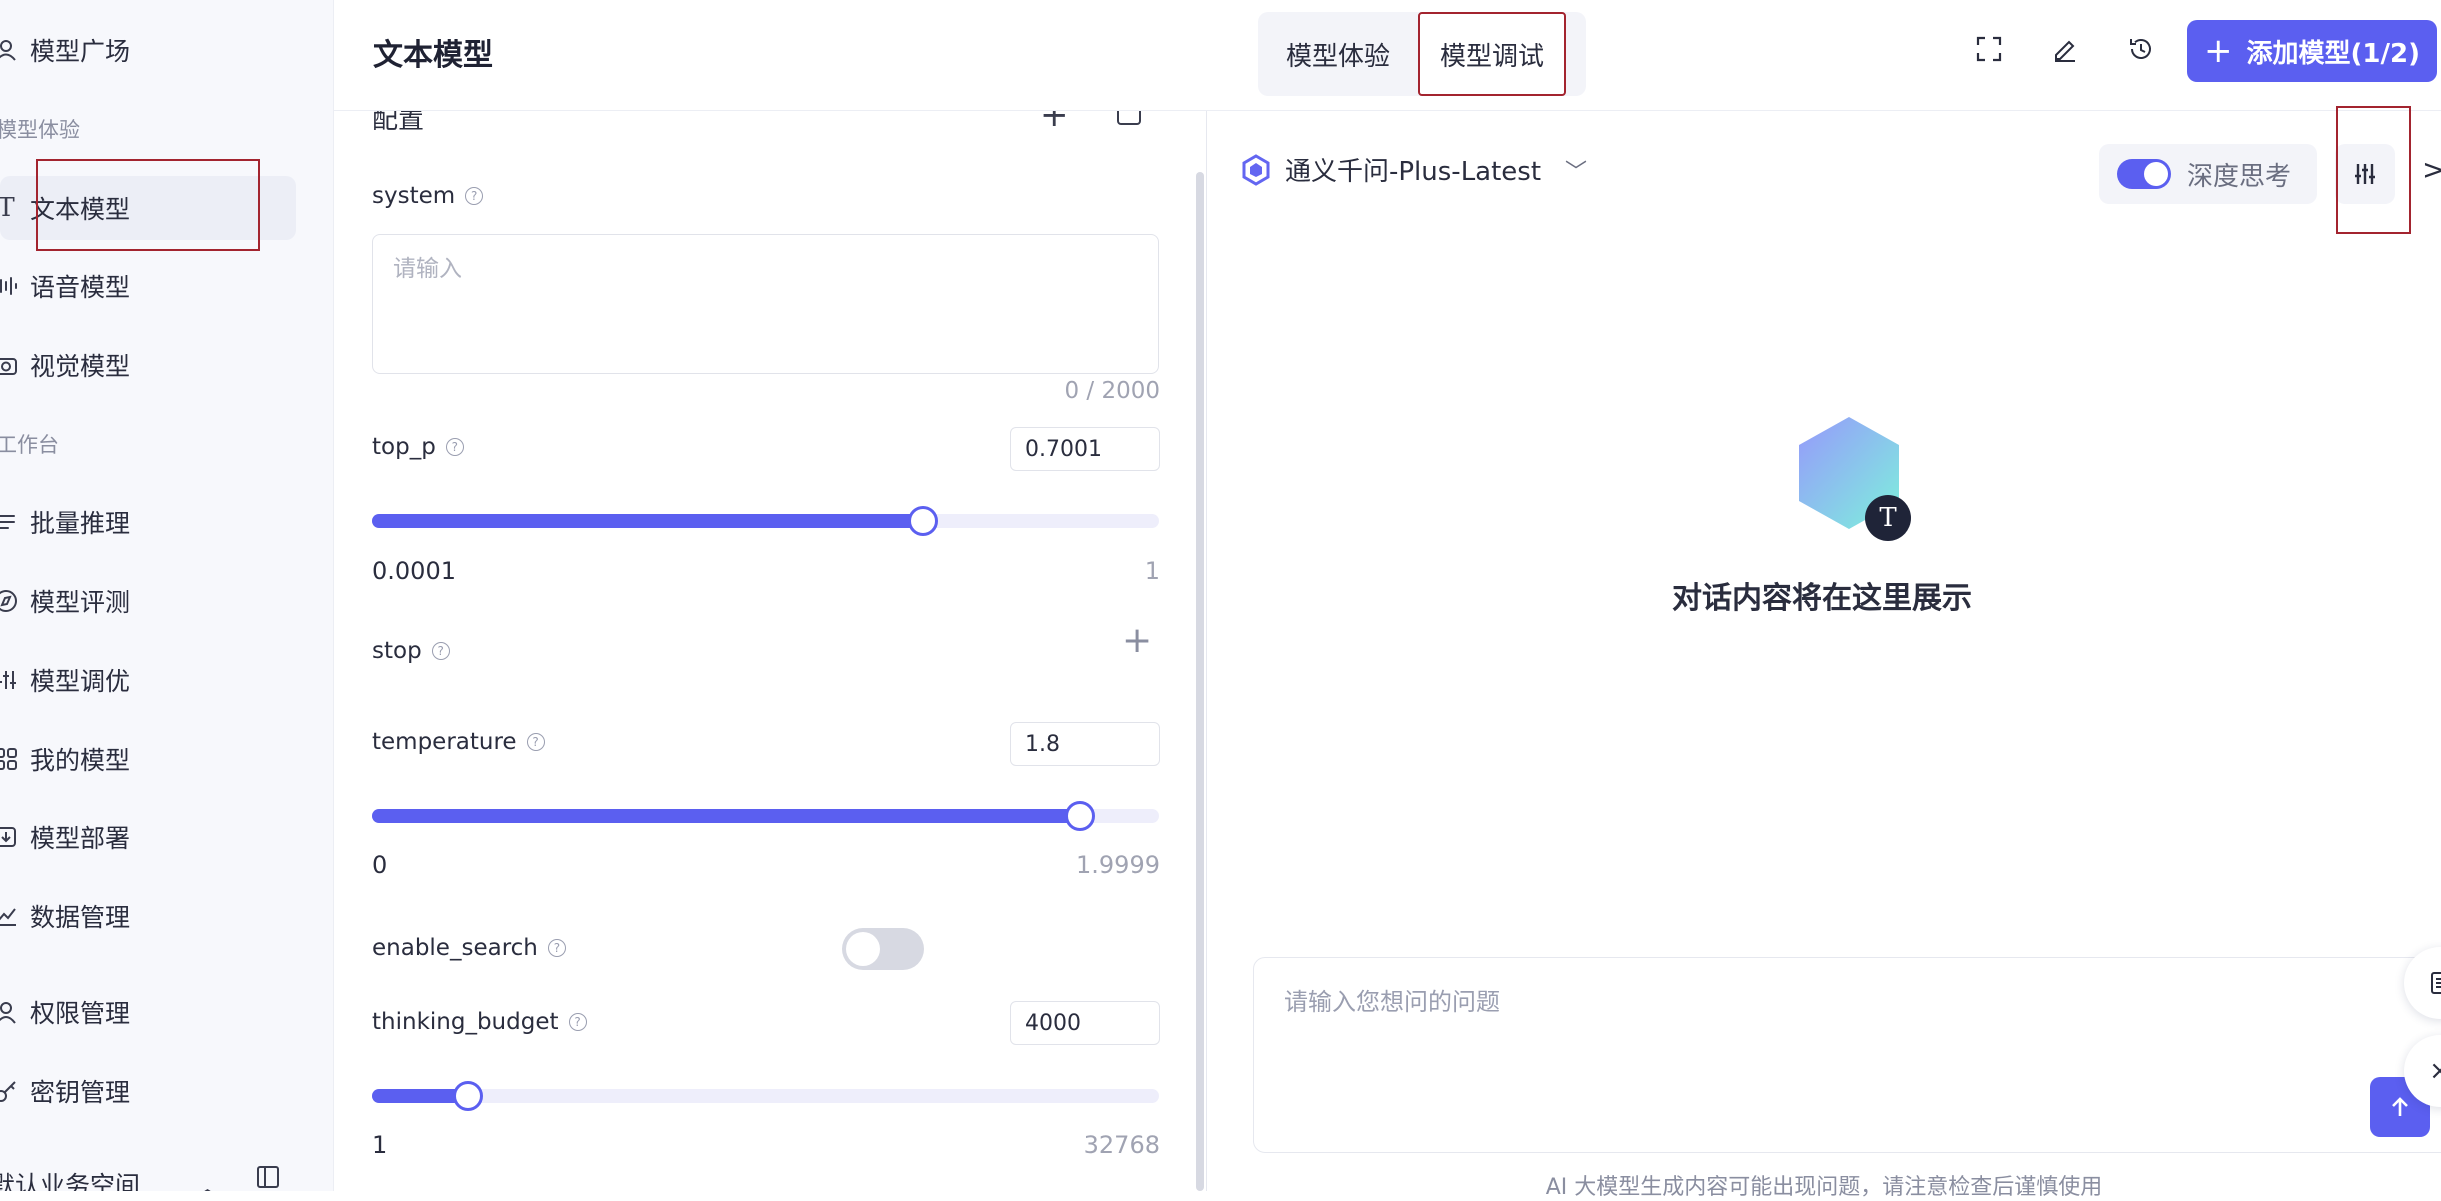 The image size is (2441, 1201). What do you see at coordinates (883, 949) in the screenshot?
I see `enable-search-toggle` at bounding box center [883, 949].